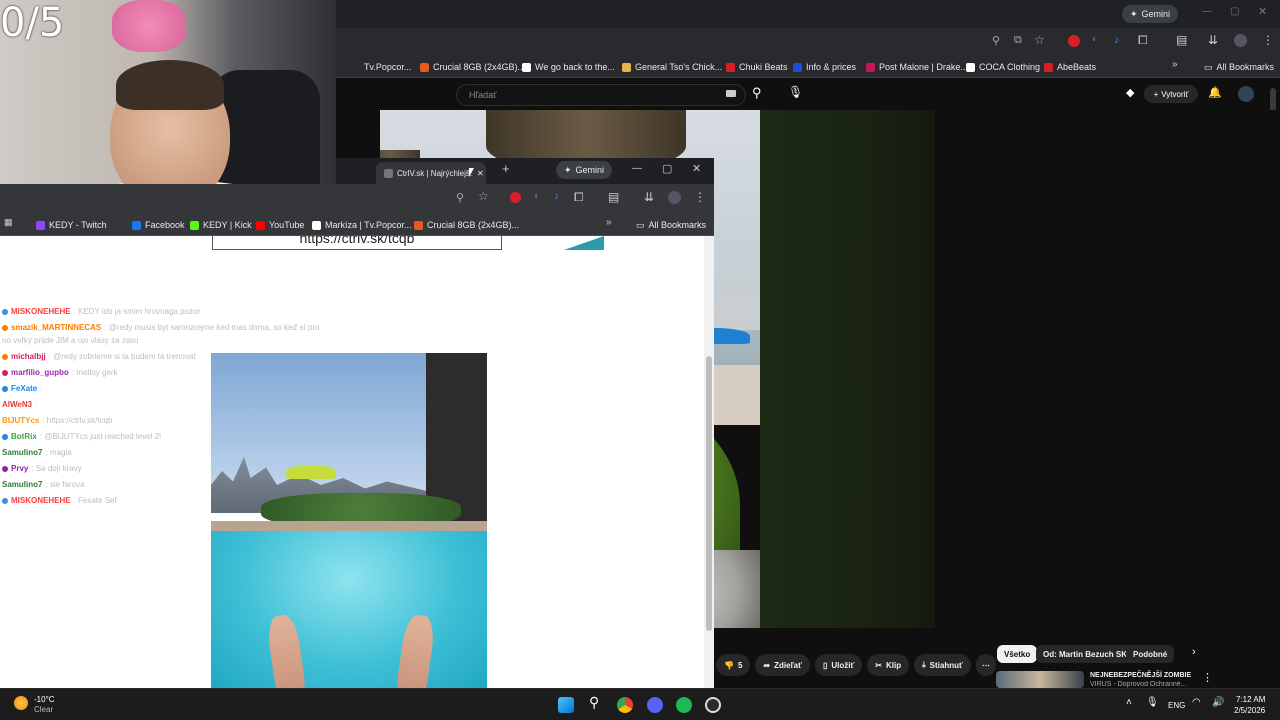 The image size is (1280, 720). I want to click on bookmark-item: COCA Clothing, so click(1003, 67).